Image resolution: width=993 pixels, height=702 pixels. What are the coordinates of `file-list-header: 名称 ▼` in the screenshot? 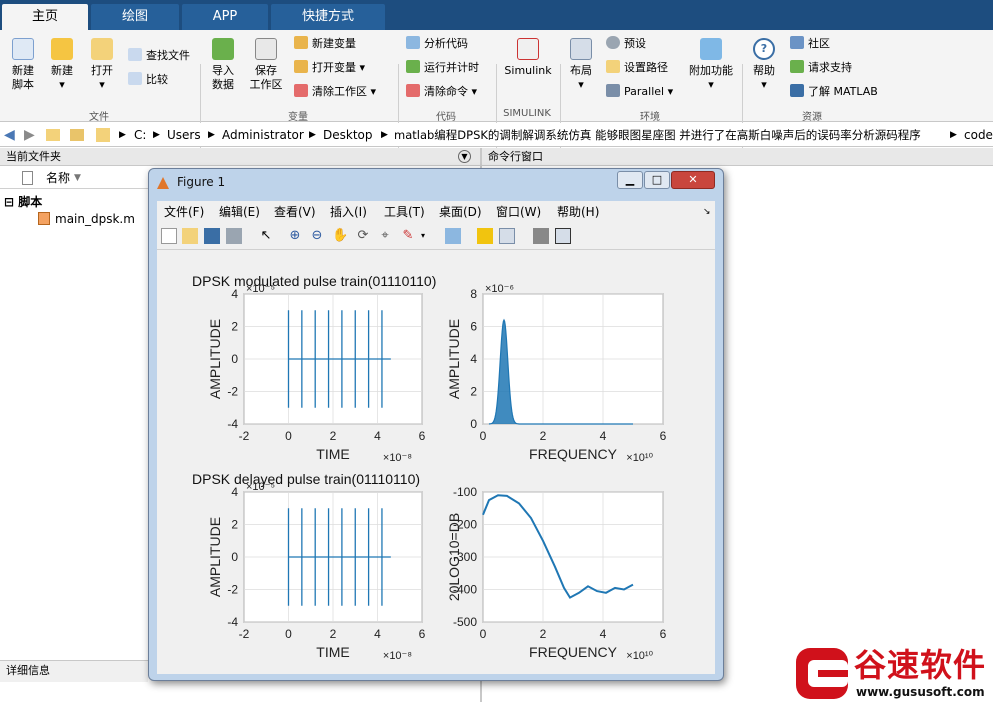 It's located at (74, 178).